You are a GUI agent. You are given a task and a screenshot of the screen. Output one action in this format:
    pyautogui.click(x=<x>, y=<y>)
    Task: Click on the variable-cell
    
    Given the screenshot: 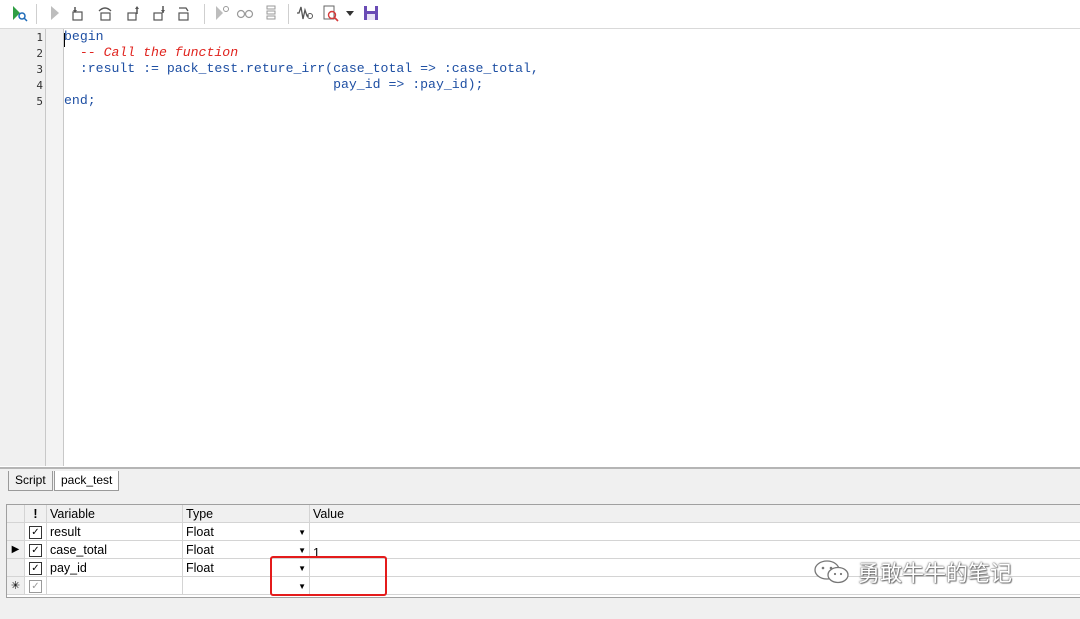 What is the action you would take?
    pyautogui.click(x=115, y=586)
    